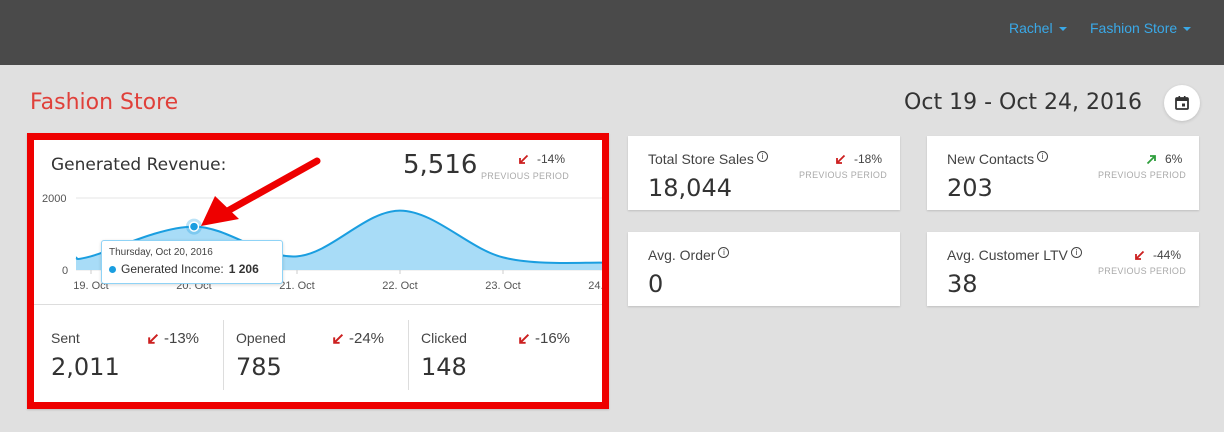  I want to click on kpi-delta-value: 6%, so click(1174, 159).